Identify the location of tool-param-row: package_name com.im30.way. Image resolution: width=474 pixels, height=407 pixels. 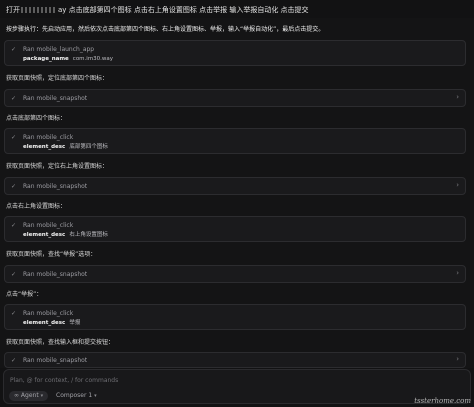
(68, 59).